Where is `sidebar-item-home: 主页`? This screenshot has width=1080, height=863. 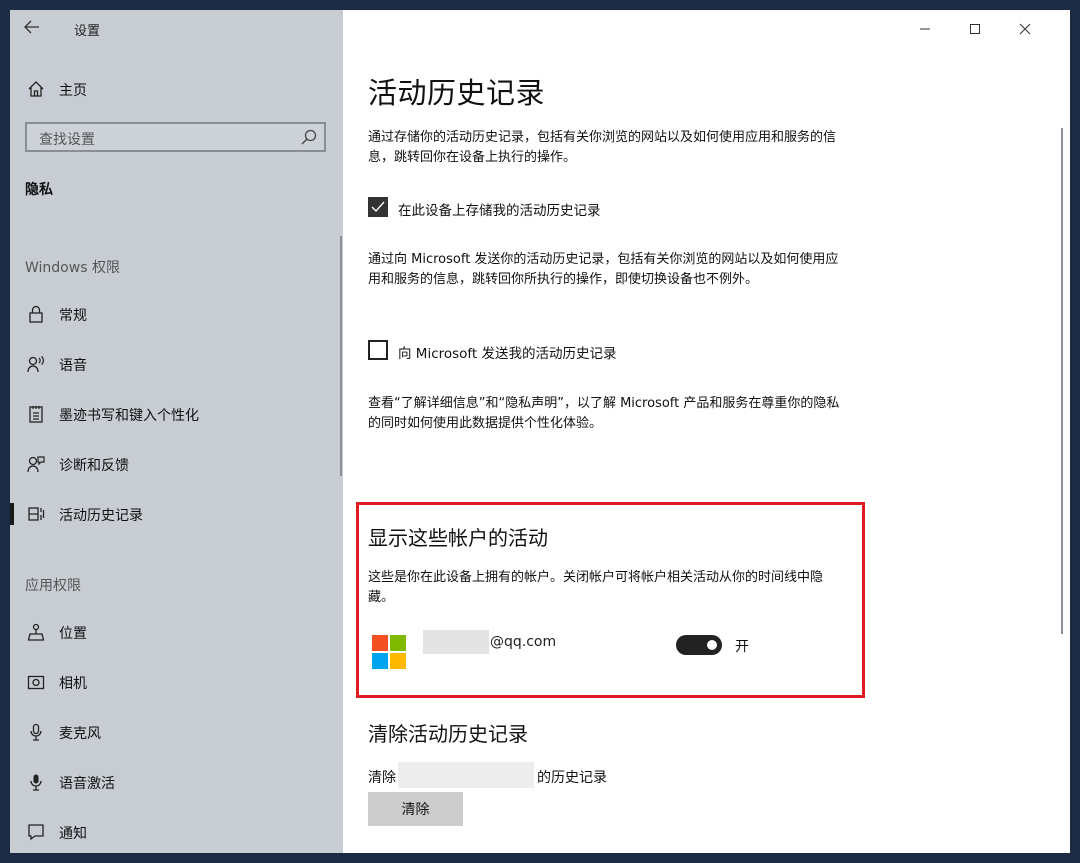
sidebar-item-home: 主页 is located at coordinates (176, 89).